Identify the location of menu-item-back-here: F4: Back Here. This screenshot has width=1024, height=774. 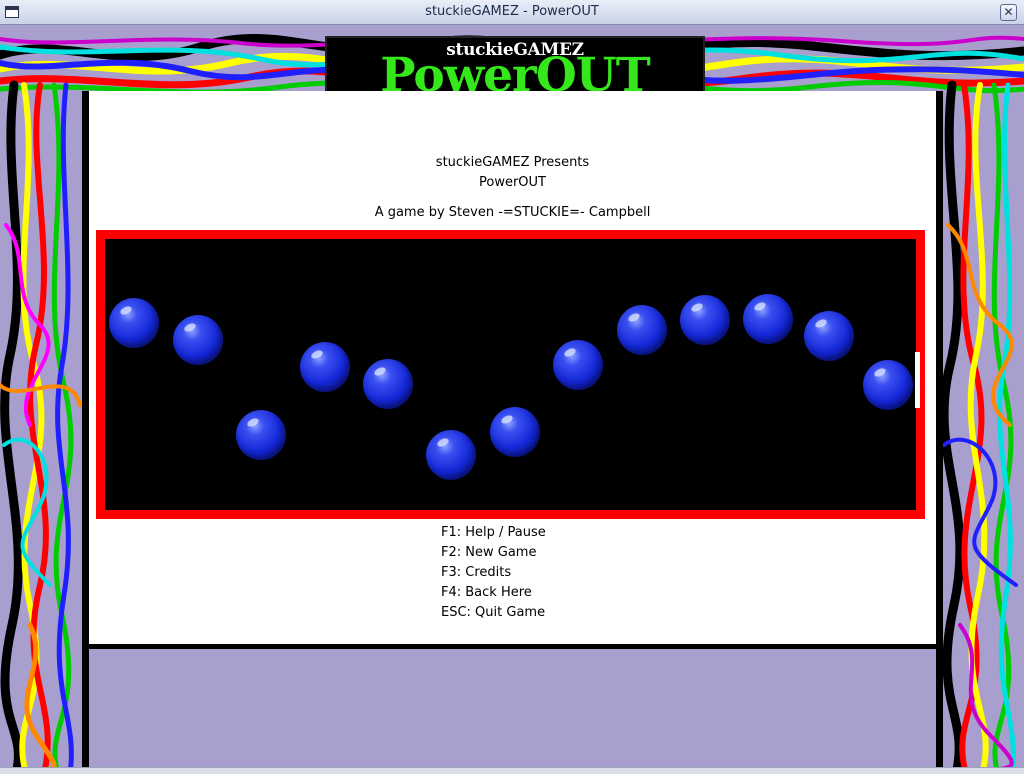
(486, 592).